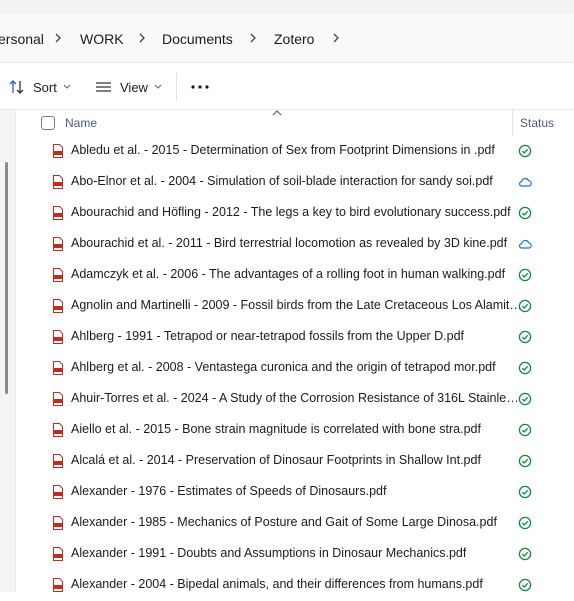 This screenshot has height=601, width=574. Describe the element at coordinates (16, 87) in the screenshot. I see `sort-icon` at that location.